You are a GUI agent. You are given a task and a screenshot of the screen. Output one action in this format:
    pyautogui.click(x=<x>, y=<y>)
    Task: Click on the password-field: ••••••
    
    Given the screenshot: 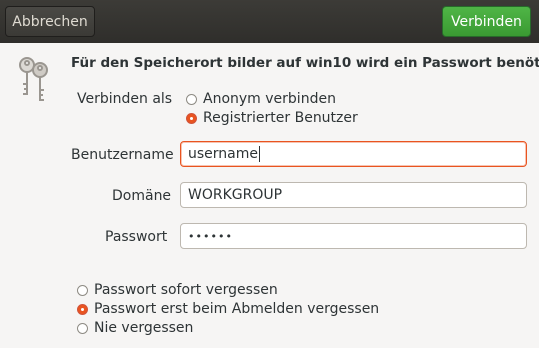 What is the action you would take?
    pyautogui.click(x=353, y=236)
    